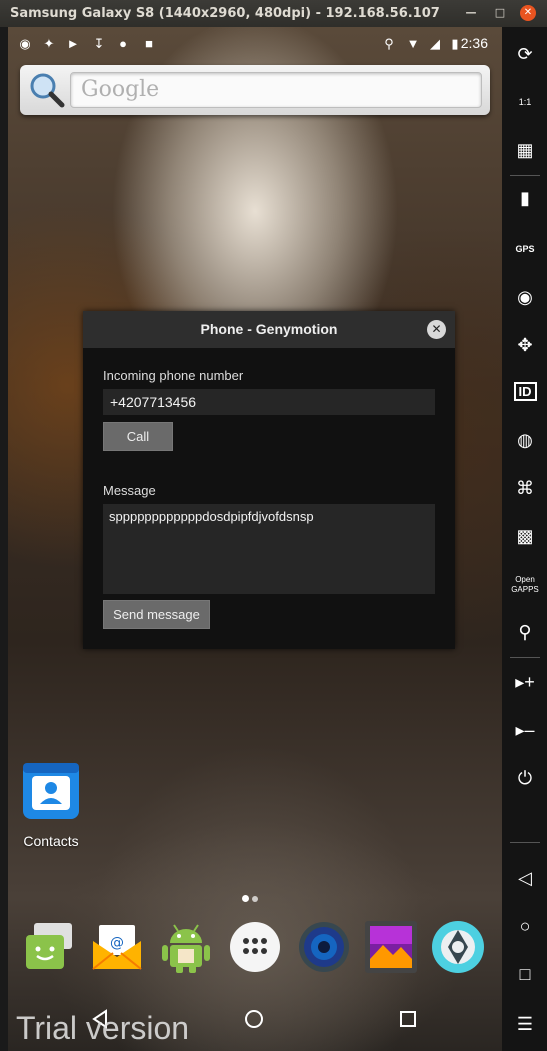  Describe the element at coordinates (525, 536) in the screenshot. I see `sms-icon: ▩` at that location.